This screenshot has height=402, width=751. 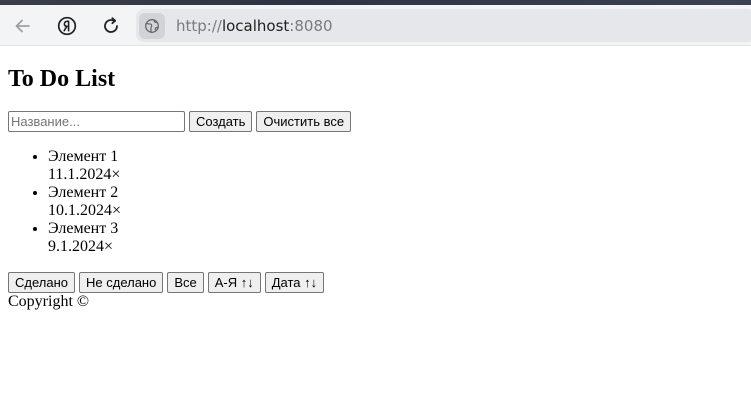 I want to click on url-scheme: http://, so click(x=199, y=25).